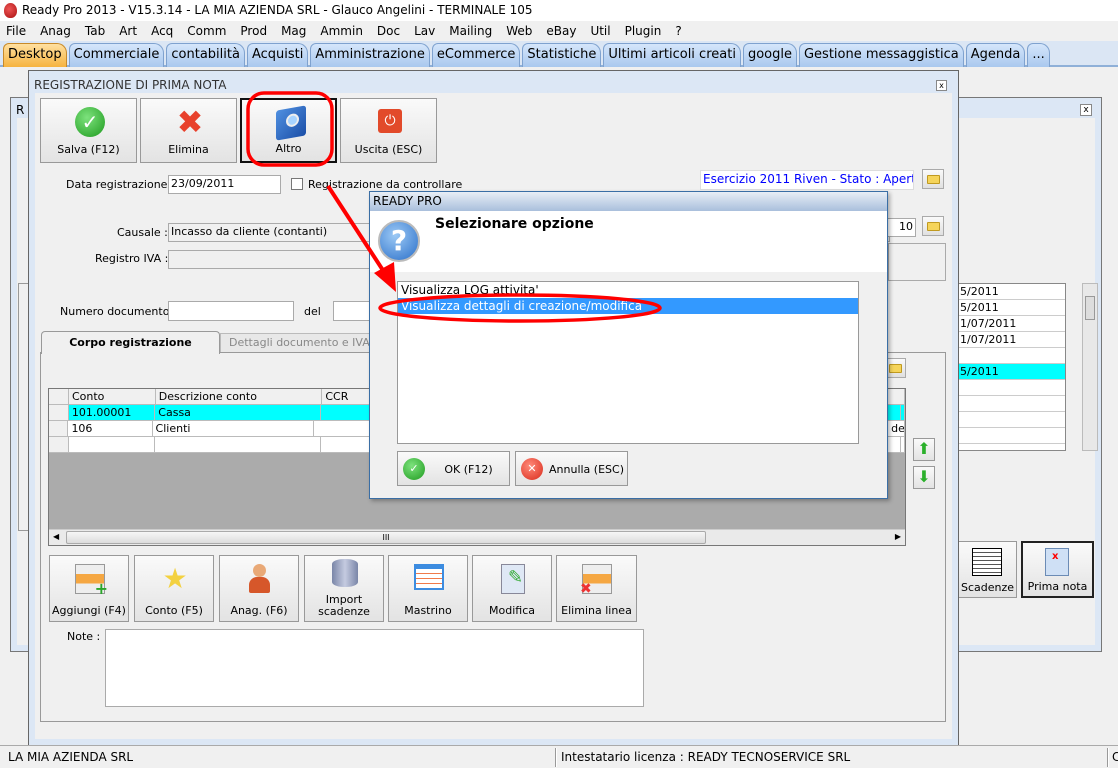 Image resolution: width=1118 pixels, height=768 pixels. Describe the element at coordinates (520, 308) in the screenshot. I see `annotation-highlight-option` at that location.